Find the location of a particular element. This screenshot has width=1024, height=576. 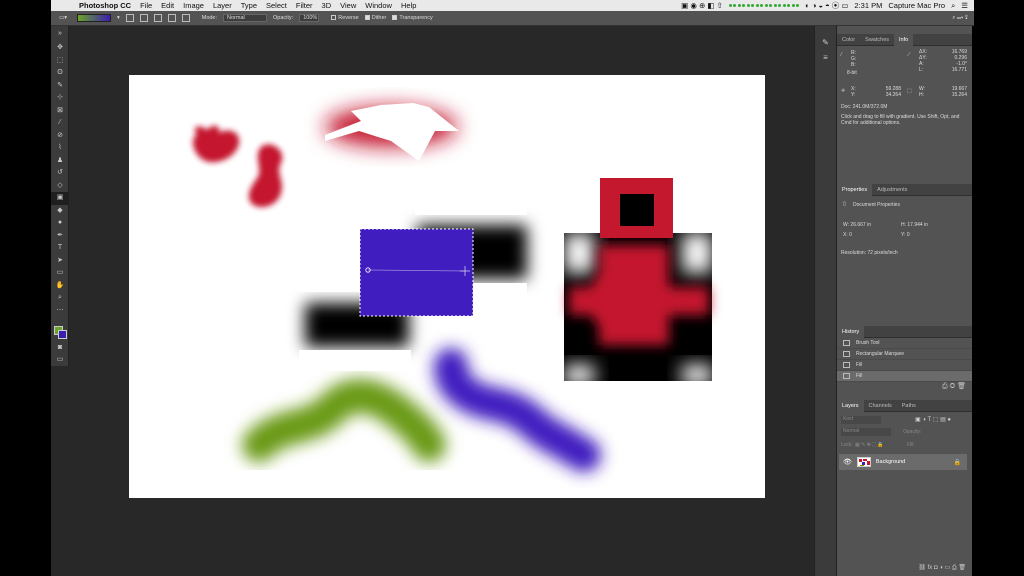

brush-panel-icon: ✎ is located at coordinates (825, 42).